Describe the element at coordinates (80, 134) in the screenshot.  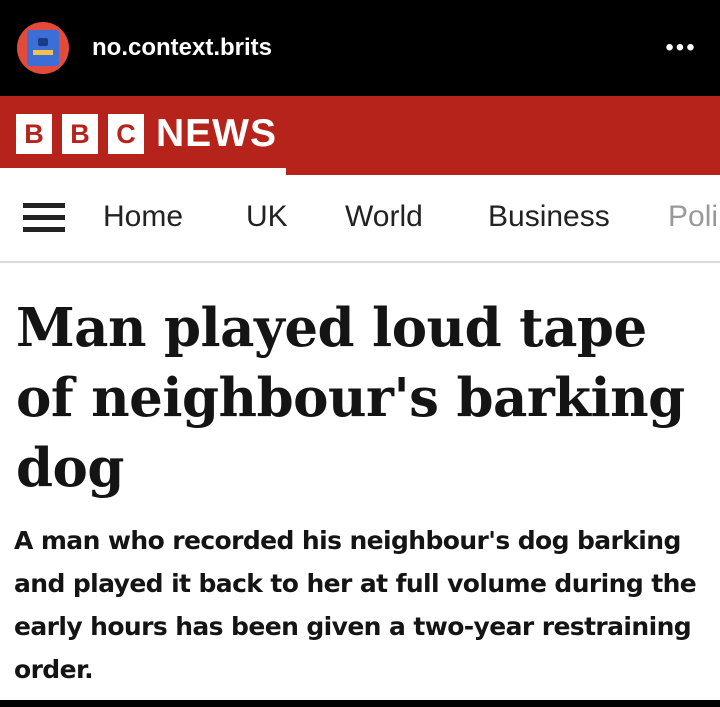
I see `bbc-logo-block-2: B` at that location.